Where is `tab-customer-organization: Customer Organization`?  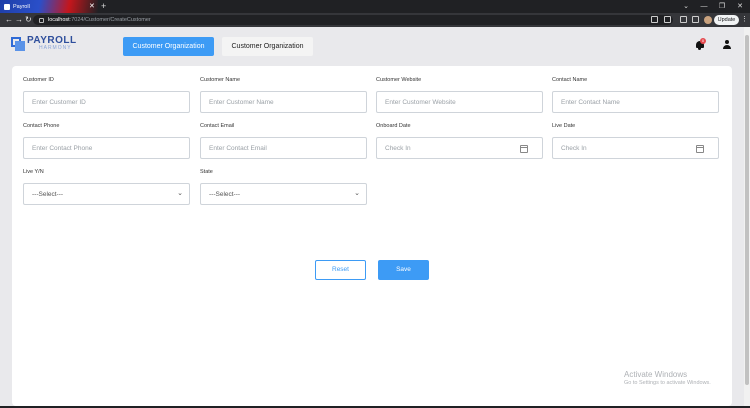 tab-customer-organization: Customer Organization is located at coordinates (267, 46).